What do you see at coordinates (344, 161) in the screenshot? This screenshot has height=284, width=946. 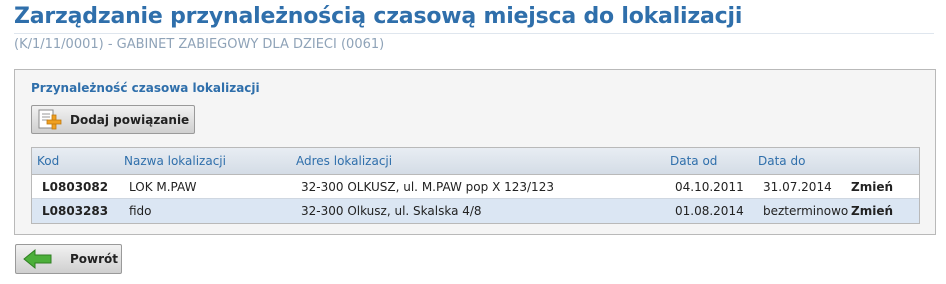 I see `column-header-adres: Adres lokalizacji` at bounding box center [344, 161].